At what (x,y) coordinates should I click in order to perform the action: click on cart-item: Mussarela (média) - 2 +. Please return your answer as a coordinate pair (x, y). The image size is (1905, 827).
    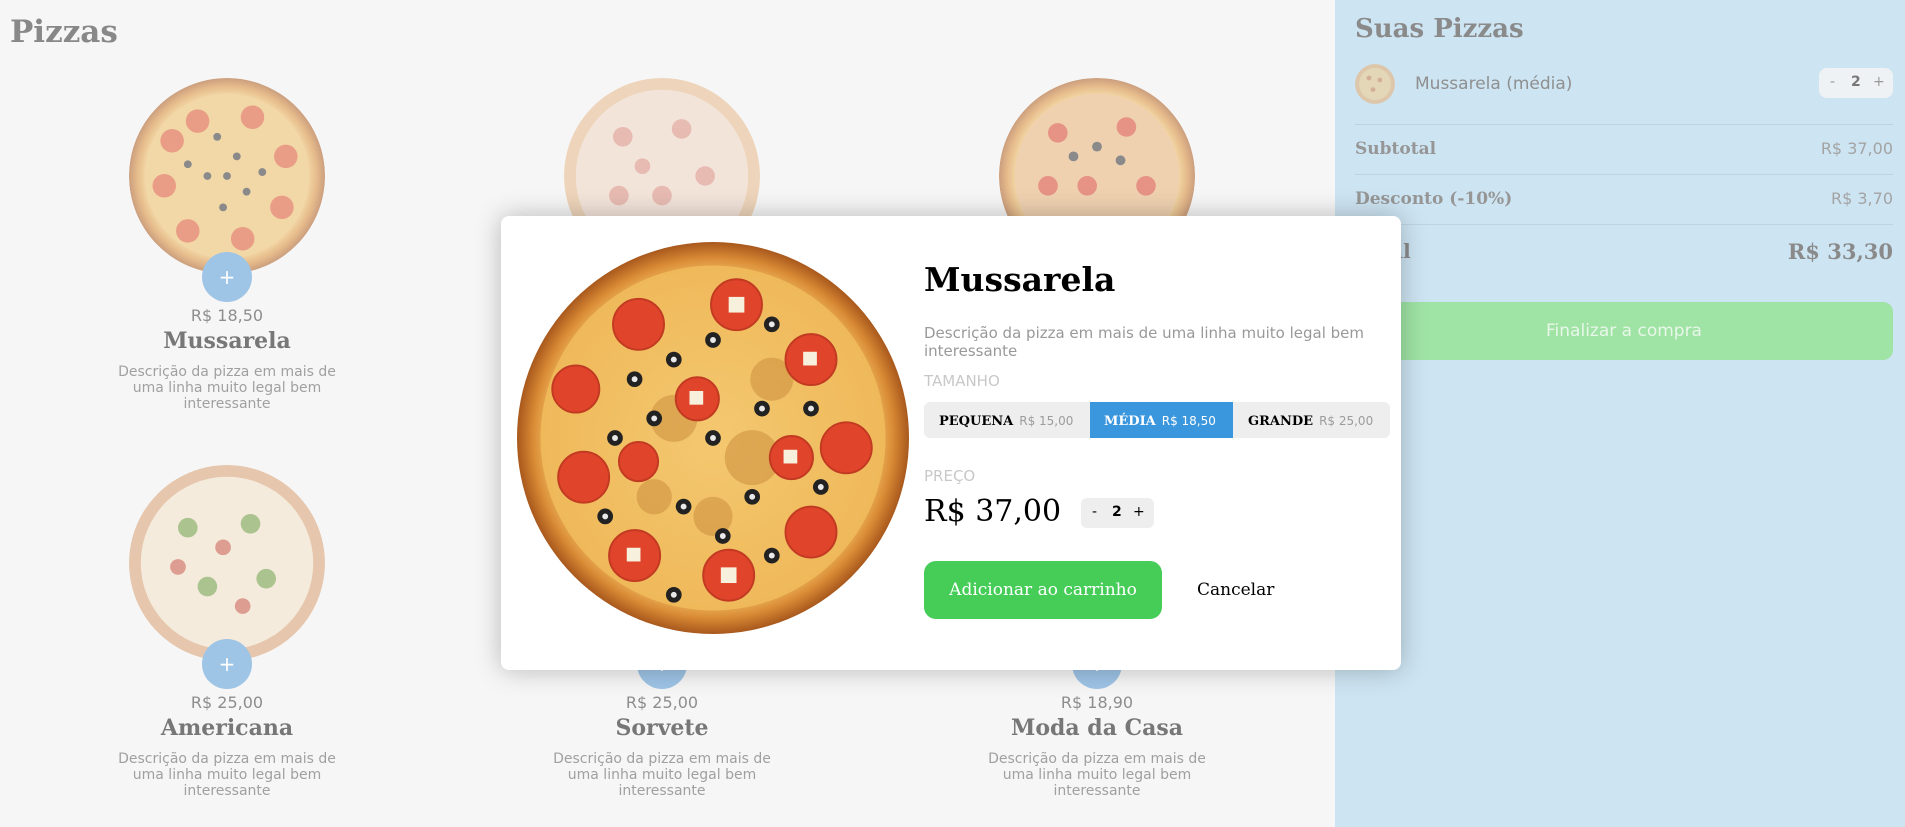
    Looking at the image, I should click on (1624, 84).